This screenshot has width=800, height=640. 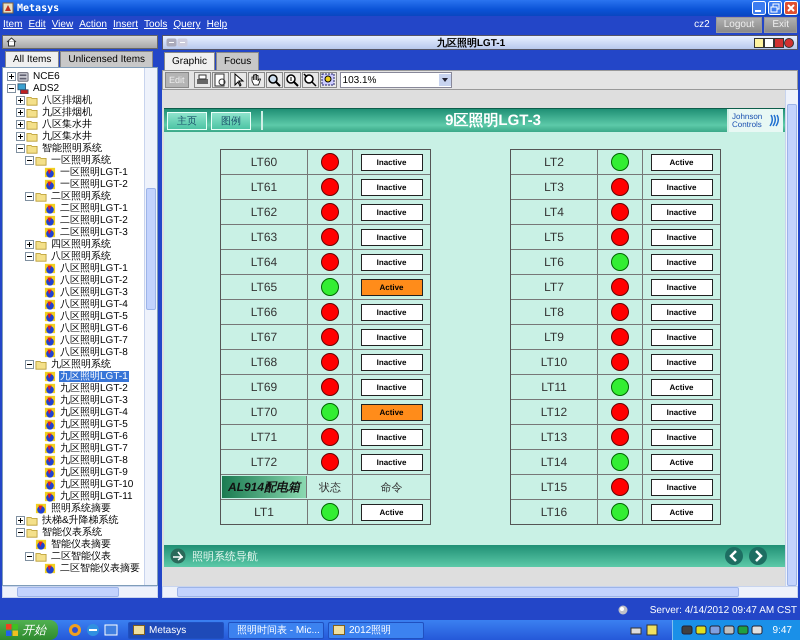 I want to click on tree-item: 八区照明LGT-2, so click(x=94, y=280).